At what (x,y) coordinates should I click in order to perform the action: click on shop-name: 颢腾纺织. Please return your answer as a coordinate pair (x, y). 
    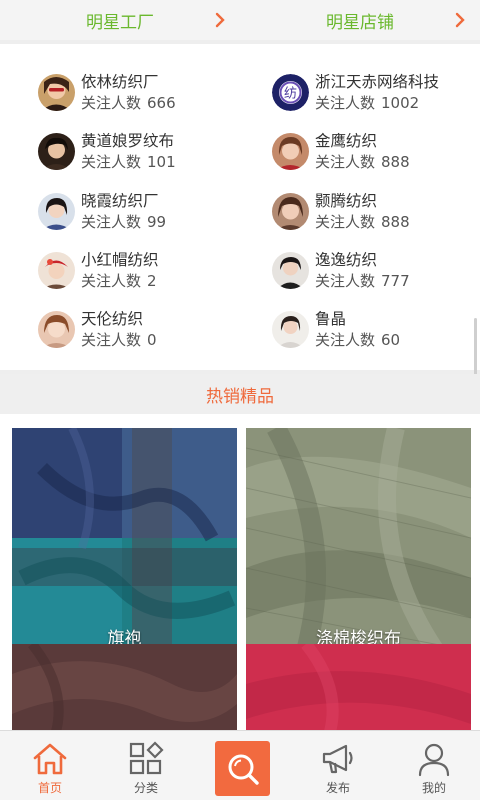
    Looking at the image, I should click on (346, 200).